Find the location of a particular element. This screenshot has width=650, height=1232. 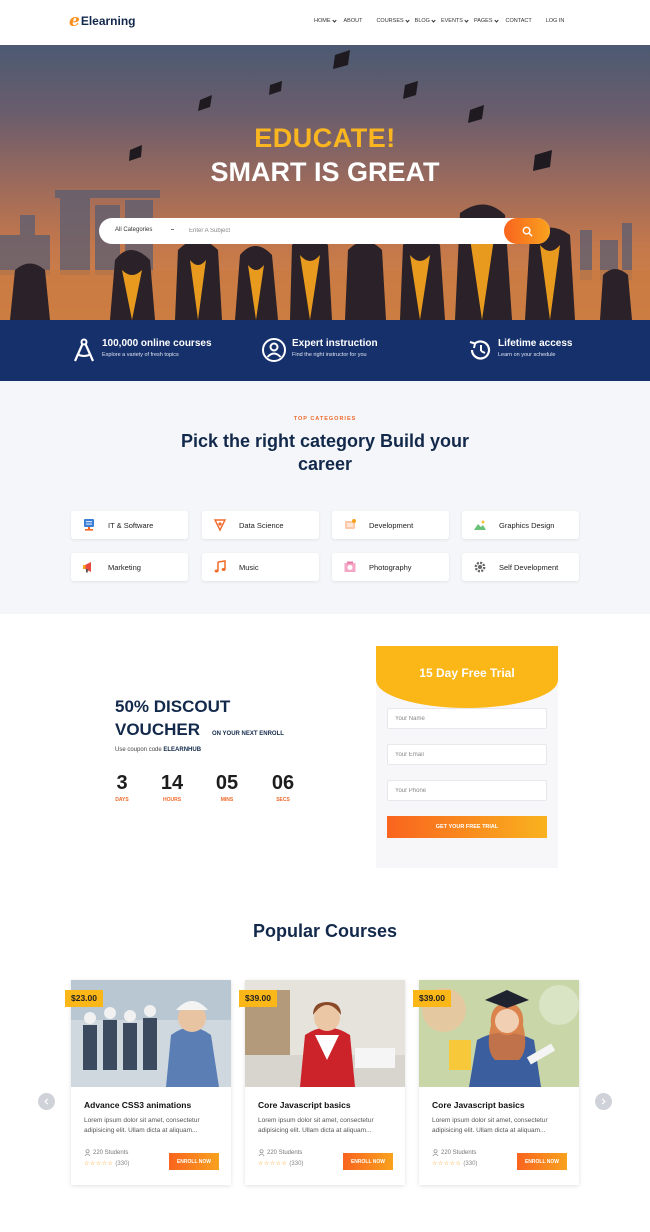

phone-field is located at coordinates (467, 790).